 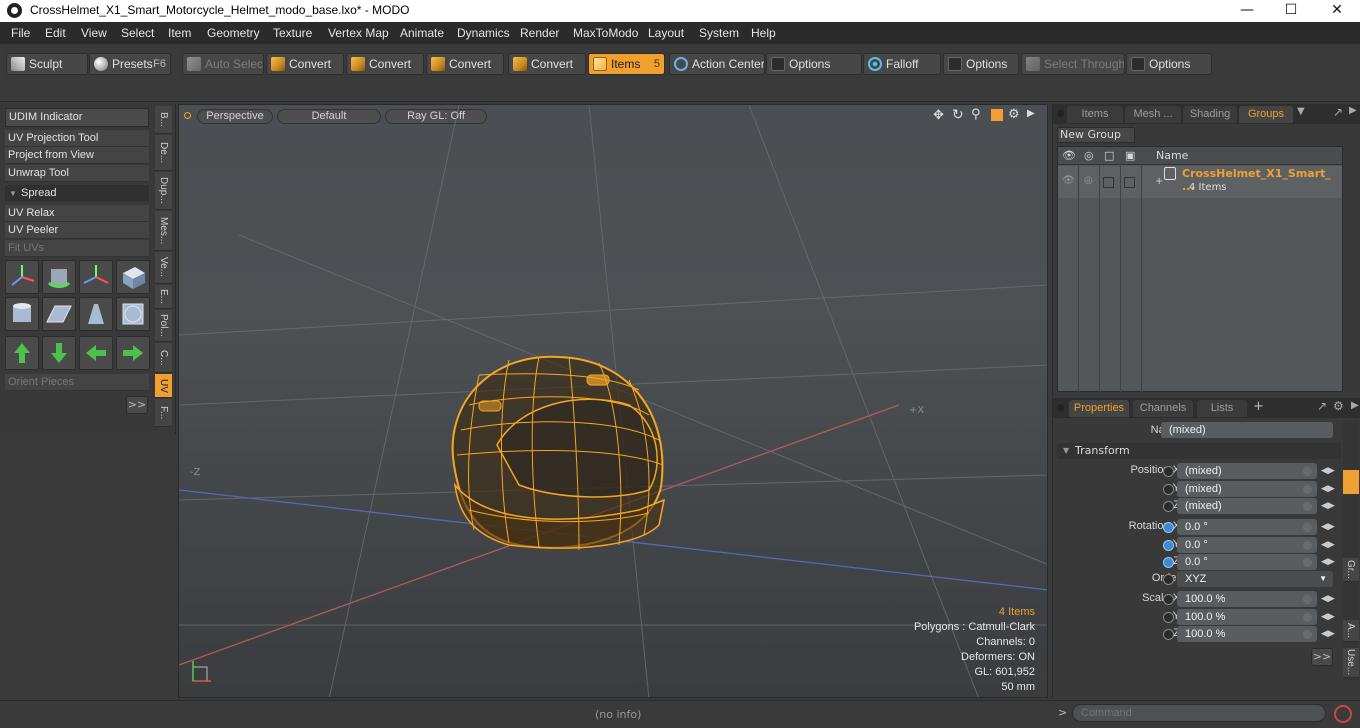 What do you see at coordinates (1109, 155) in the screenshot?
I see `render-cube-icon: □` at bounding box center [1109, 155].